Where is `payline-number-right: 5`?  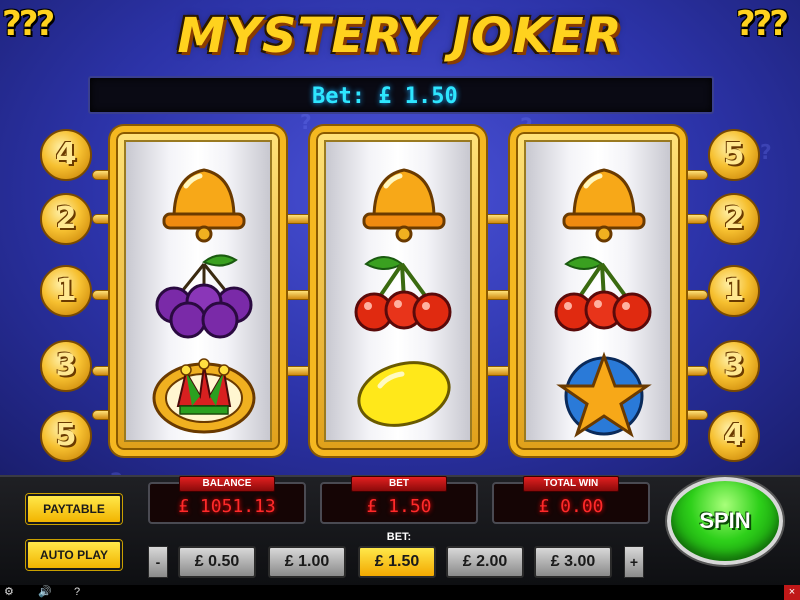 payline-number-right: 5 is located at coordinates (734, 155).